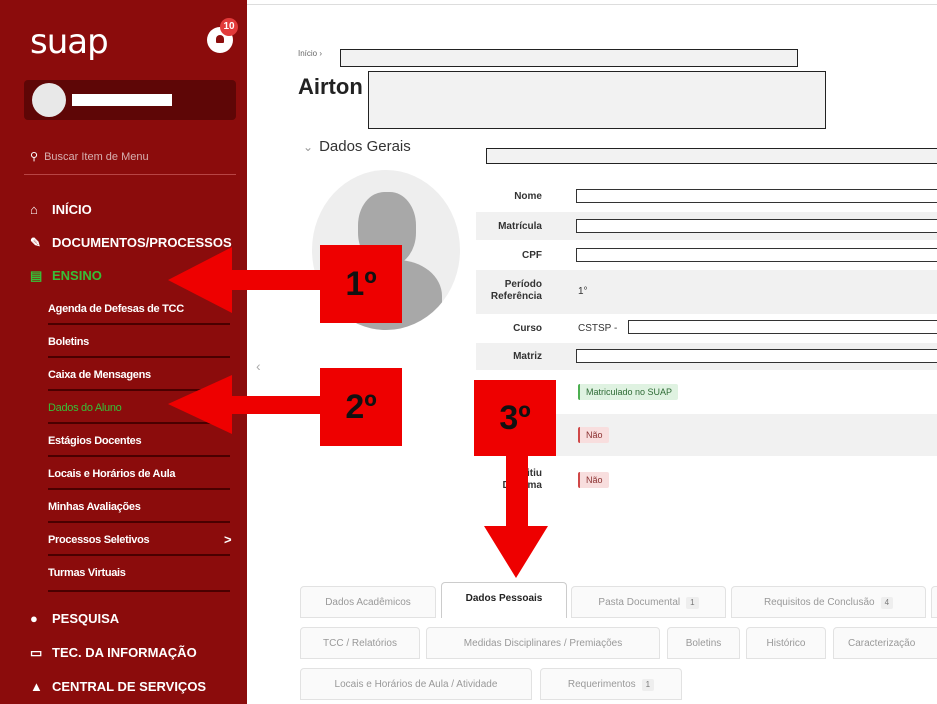  Describe the element at coordinates (34, 618) in the screenshot. I see `globe-icon: ●` at that location.